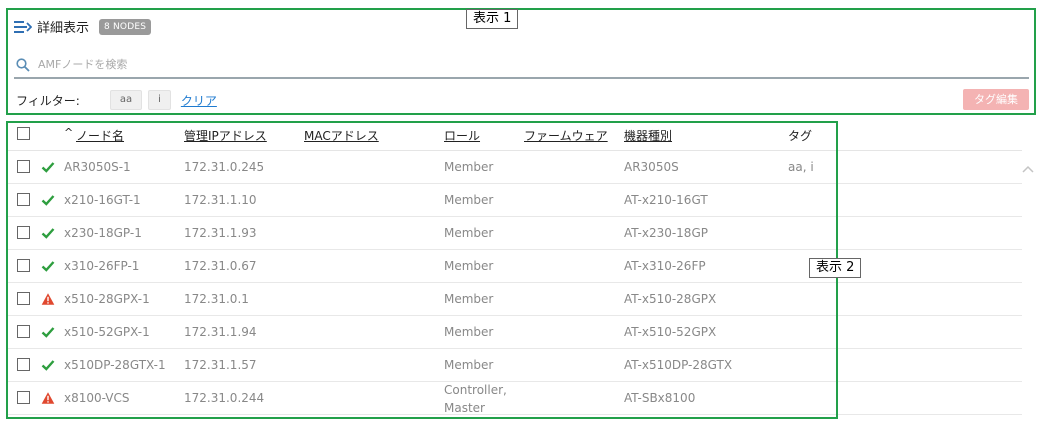 This screenshot has width=1043, height=436. Describe the element at coordinates (125, 26) in the screenshot. I see `node-count-badge: 8 NODES` at that location.